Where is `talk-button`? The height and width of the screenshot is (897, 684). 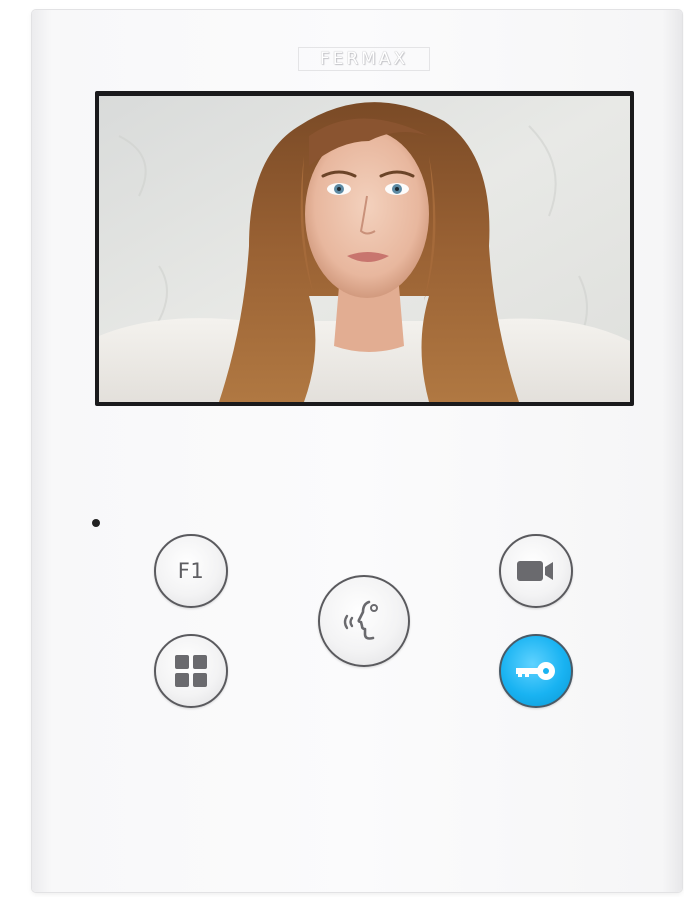 talk-button is located at coordinates (364, 621).